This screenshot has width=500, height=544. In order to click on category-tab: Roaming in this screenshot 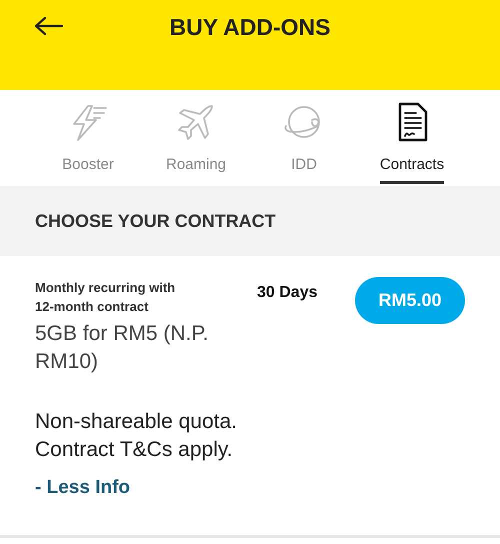, I will do `click(196, 138)`.